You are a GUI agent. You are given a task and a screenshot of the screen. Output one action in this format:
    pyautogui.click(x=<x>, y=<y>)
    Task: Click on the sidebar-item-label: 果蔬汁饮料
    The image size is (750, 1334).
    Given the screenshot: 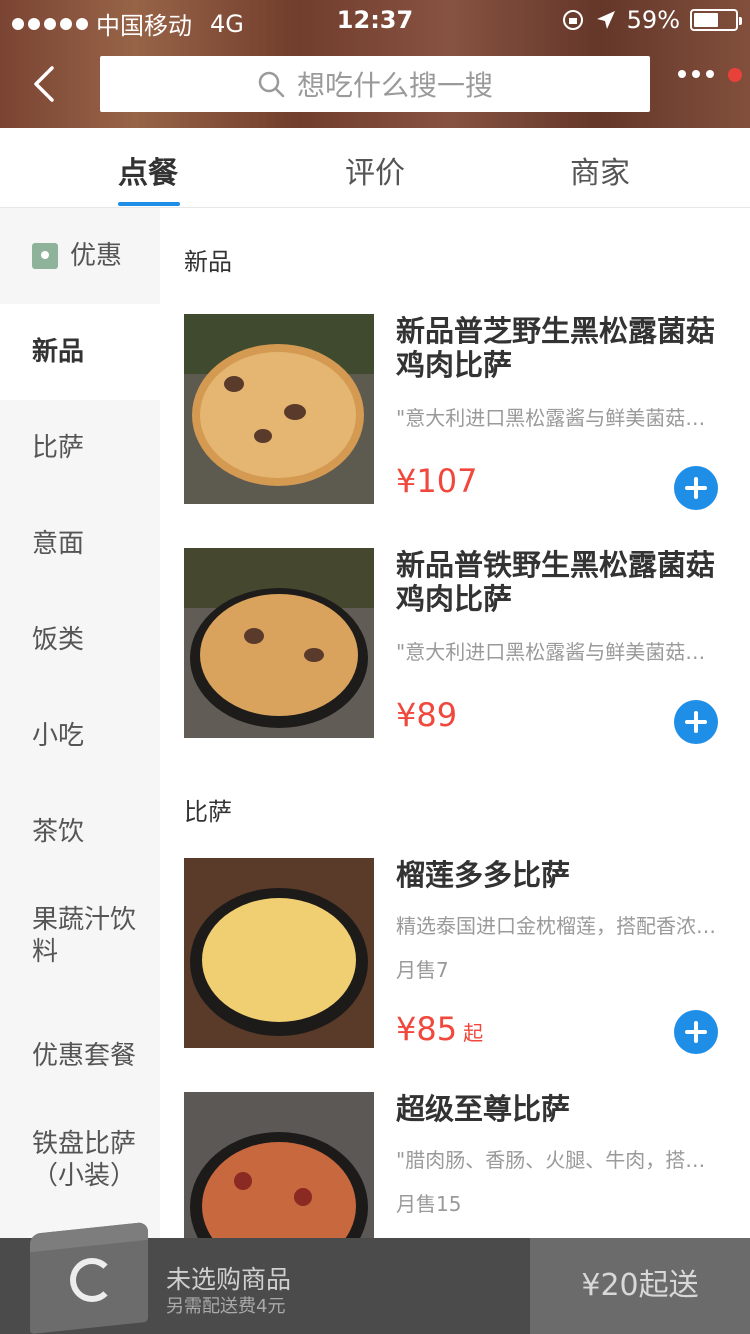 What is the action you would take?
    pyautogui.click(x=84, y=936)
    